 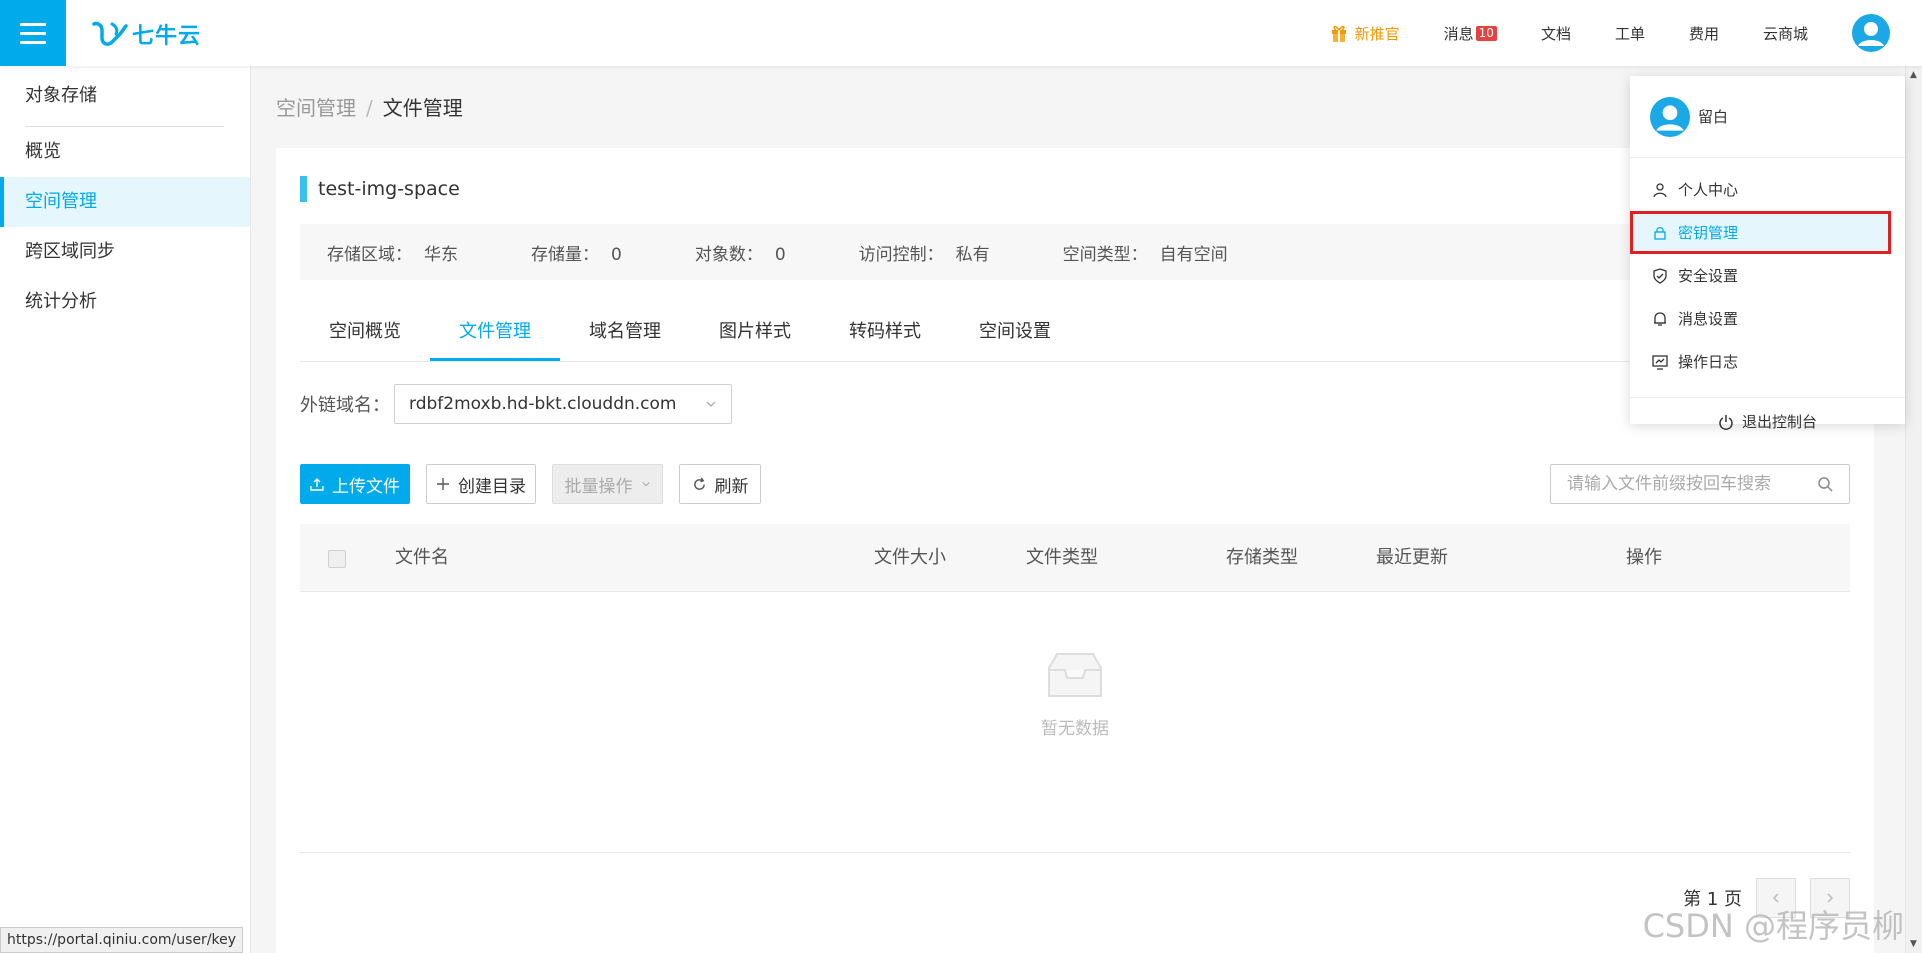 What do you see at coordinates (1556, 33) in the screenshot?
I see `docs-link: 文档` at bounding box center [1556, 33].